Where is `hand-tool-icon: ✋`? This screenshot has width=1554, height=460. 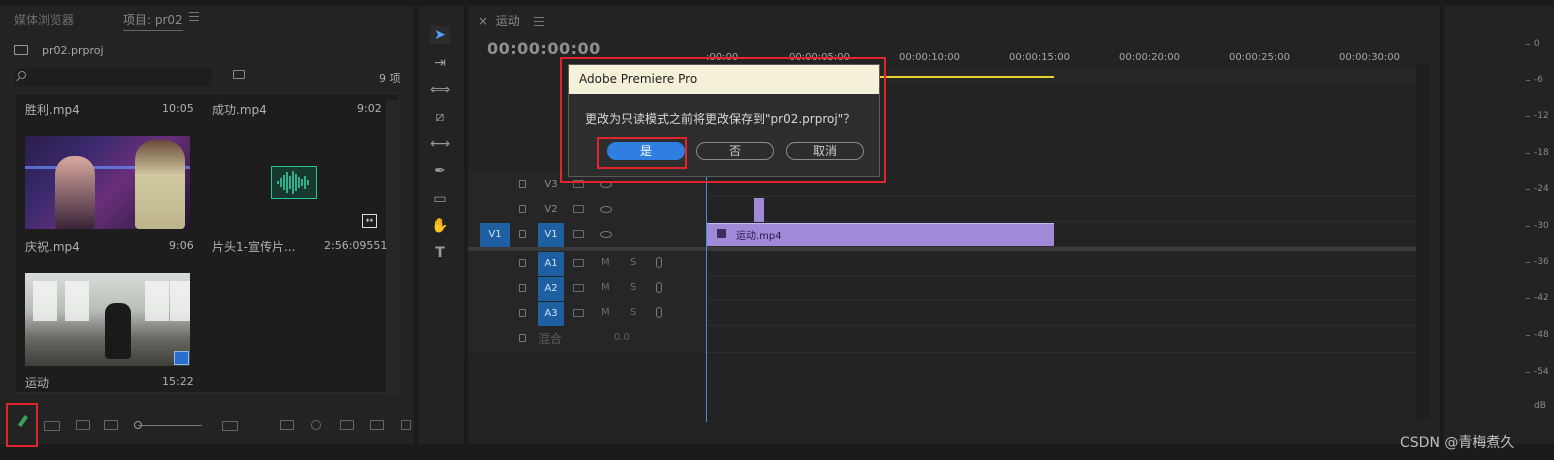 hand-tool-icon: ✋ is located at coordinates (440, 226).